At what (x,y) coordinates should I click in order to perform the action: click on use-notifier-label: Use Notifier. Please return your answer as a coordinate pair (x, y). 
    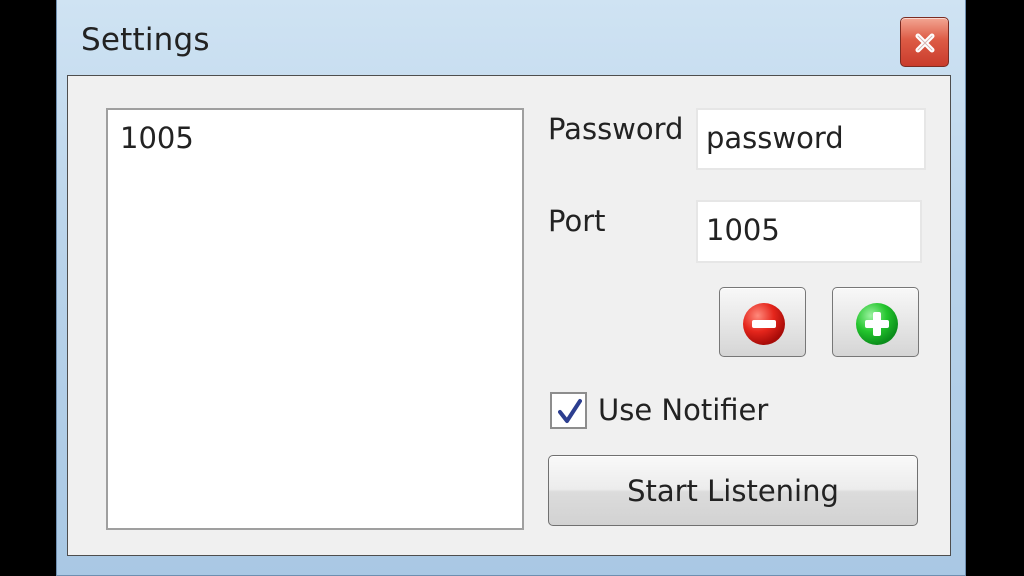
    Looking at the image, I should click on (683, 410).